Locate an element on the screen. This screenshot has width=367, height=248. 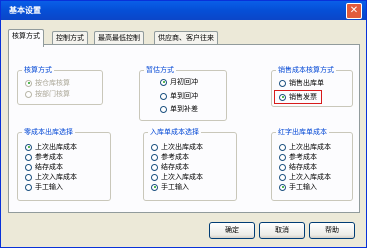
window-title: 基本设置 is located at coordinates (25, 10).